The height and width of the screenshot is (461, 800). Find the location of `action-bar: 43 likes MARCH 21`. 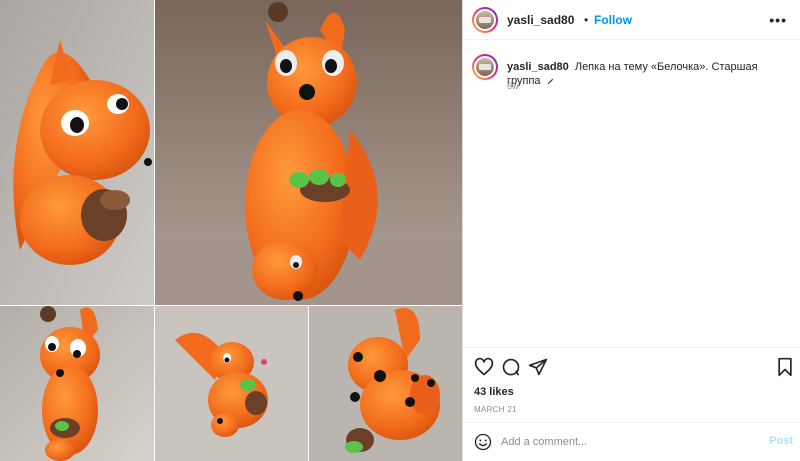

action-bar: 43 likes MARCH 21 is located at coordinates (631, 384).